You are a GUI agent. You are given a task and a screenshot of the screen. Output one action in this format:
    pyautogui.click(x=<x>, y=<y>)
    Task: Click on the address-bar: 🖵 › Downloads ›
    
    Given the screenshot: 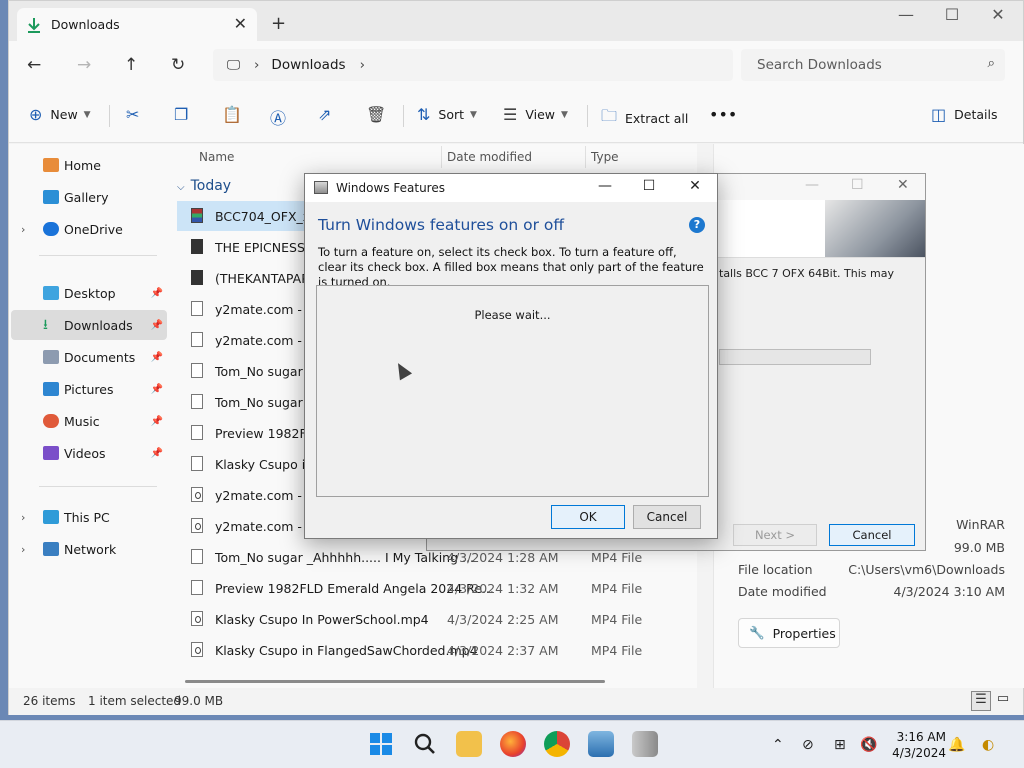 What is the action you would take?
    pyautogui.click(x=473, y=65)
    